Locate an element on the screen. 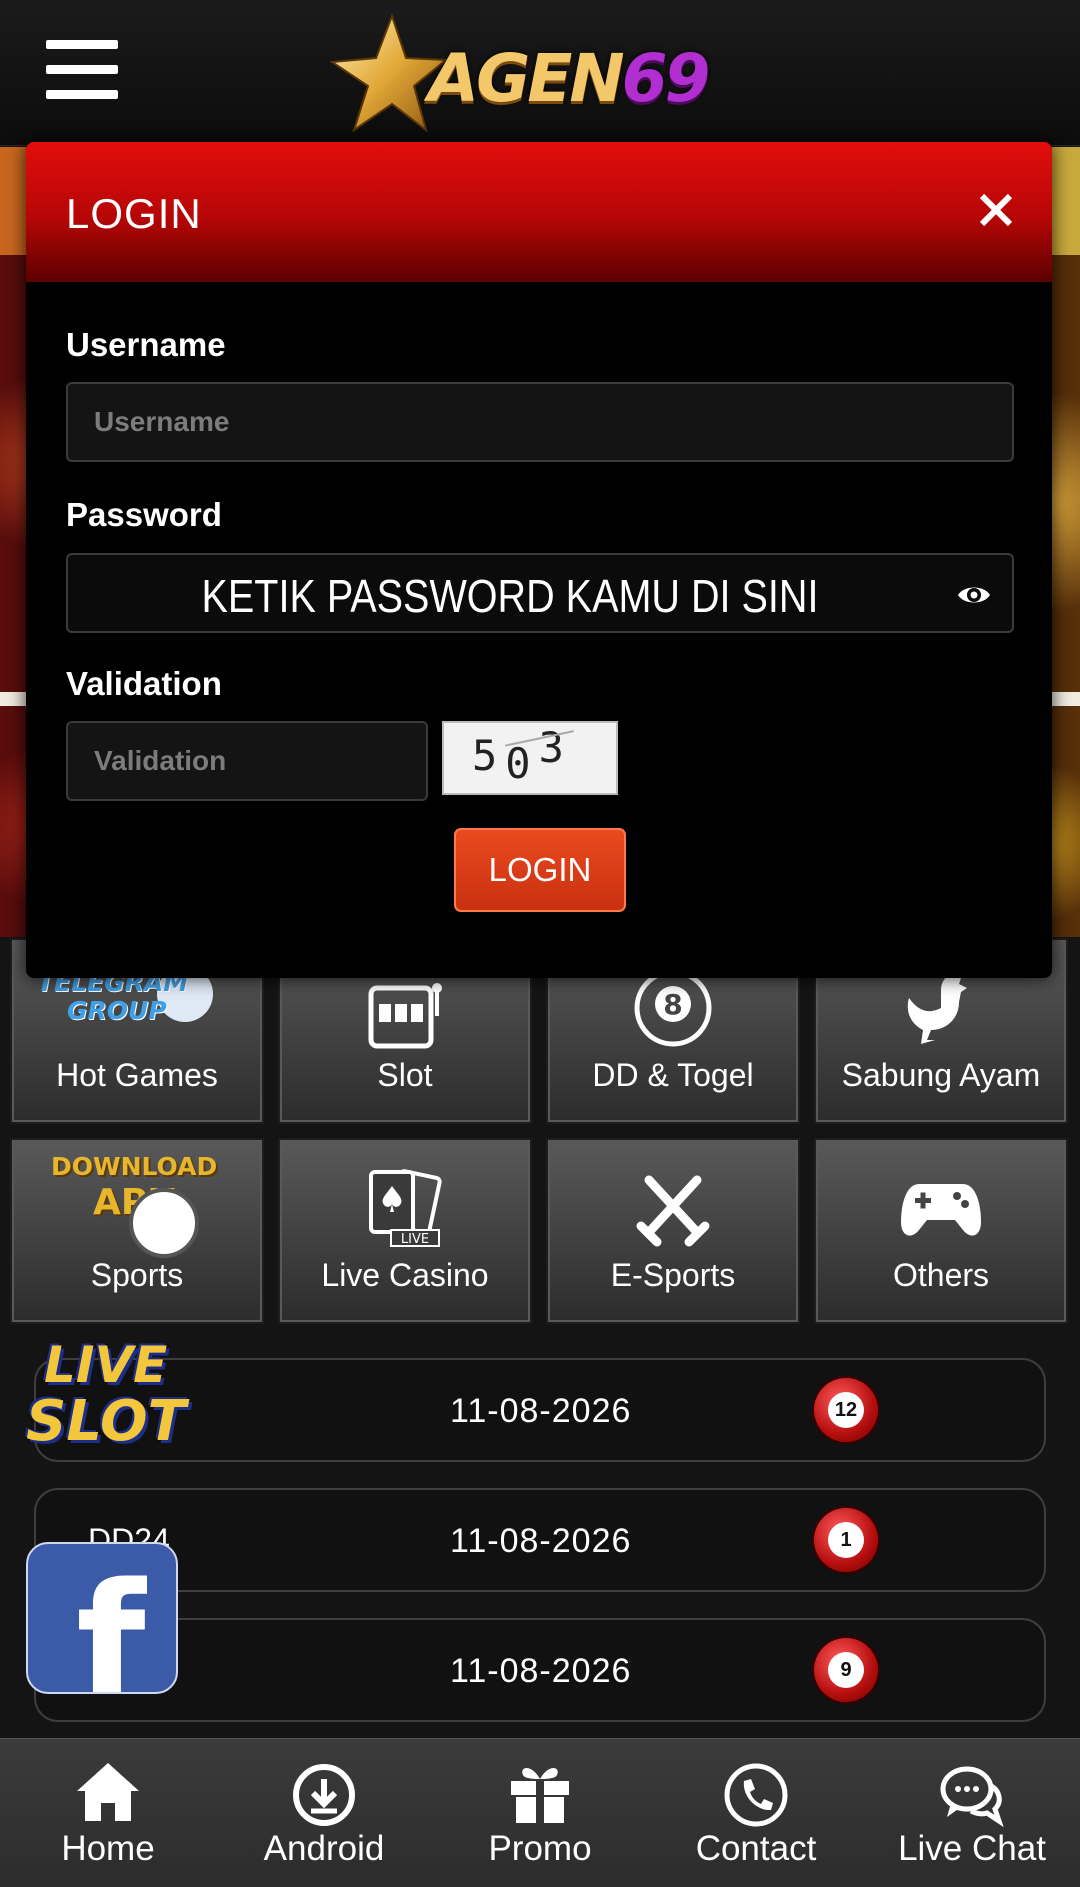 The height and width of the screenshot is (1887, 1080). logo-text: AGEN69 is located at coordinates (569, 78).